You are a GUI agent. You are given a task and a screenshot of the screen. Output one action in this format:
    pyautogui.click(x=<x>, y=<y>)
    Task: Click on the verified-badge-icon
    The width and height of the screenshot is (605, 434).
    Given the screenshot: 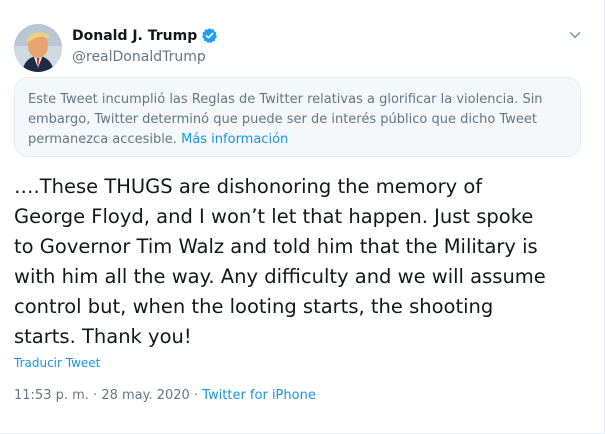 What is the action you would take?
    pyautogui.click(x=210, y=36)
    